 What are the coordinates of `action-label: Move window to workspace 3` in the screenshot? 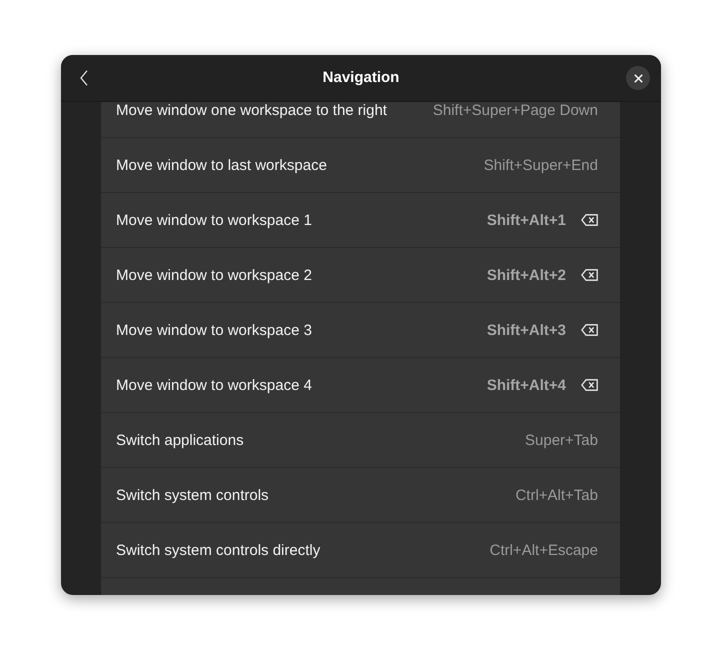 It's located at (214, 330).